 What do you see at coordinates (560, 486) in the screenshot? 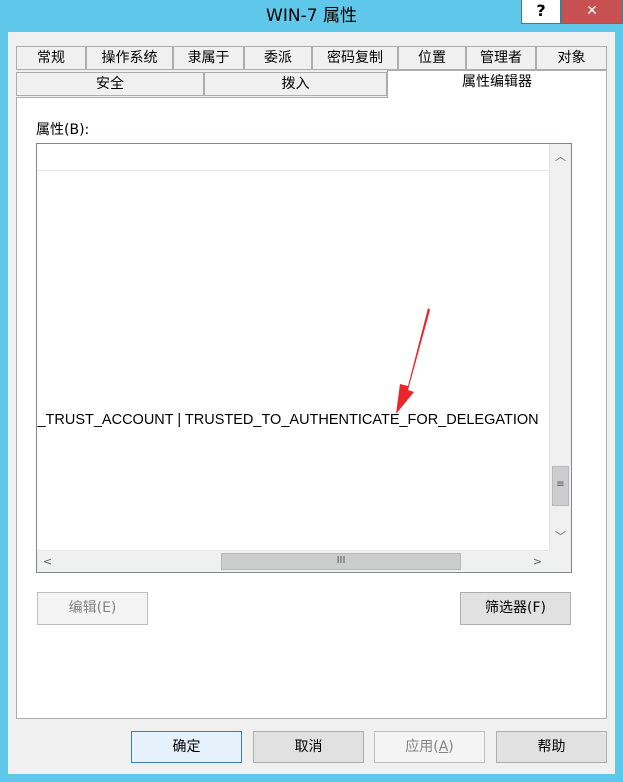
I see `vertical-scroll-thumb: ≡` at bounding box center [560, 486].